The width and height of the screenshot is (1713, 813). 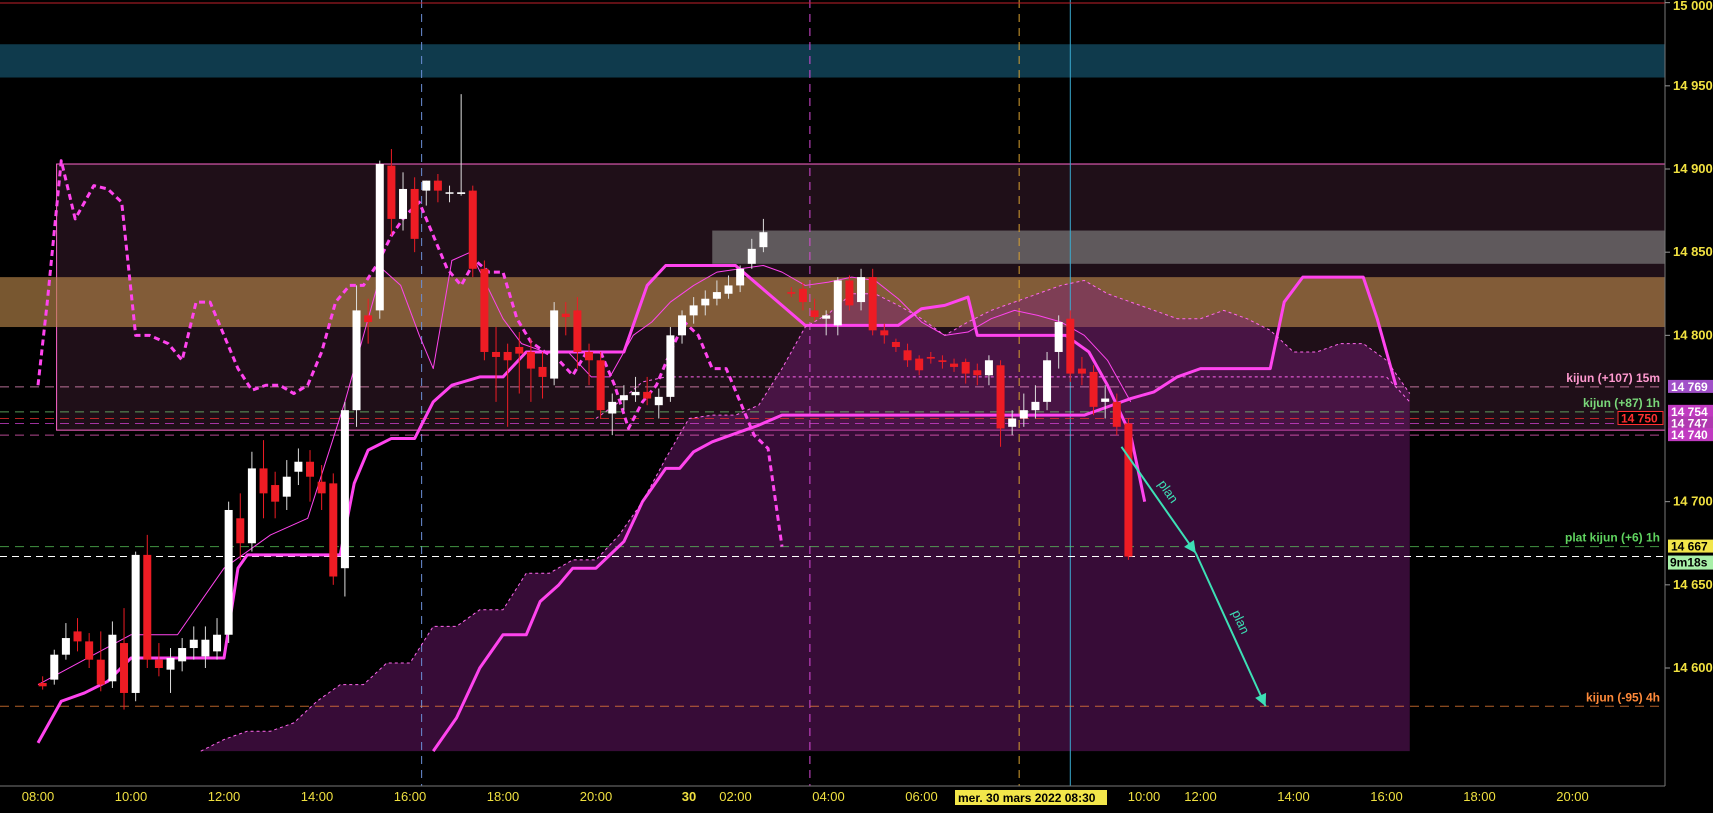 What do you see at coordinates (1689, 547) in the screenshot?
I see `price-tag-5: 14 667` at bounding box center [1689, 547].